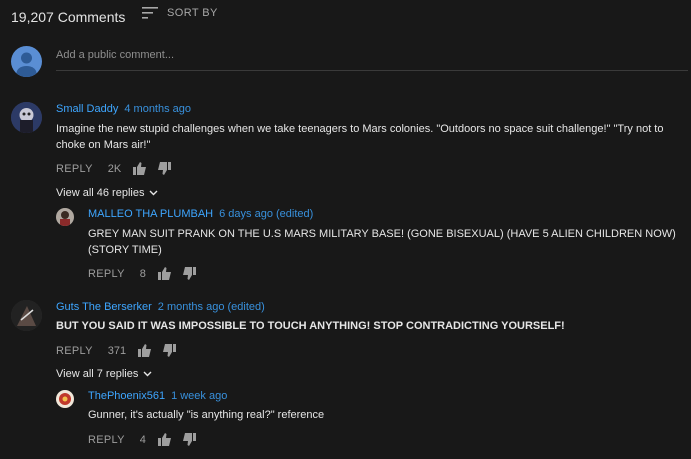 The width and height of the screenshot is (691, 459). I want to click on view-replies-button: View all 46 replies, so click(107, 193).